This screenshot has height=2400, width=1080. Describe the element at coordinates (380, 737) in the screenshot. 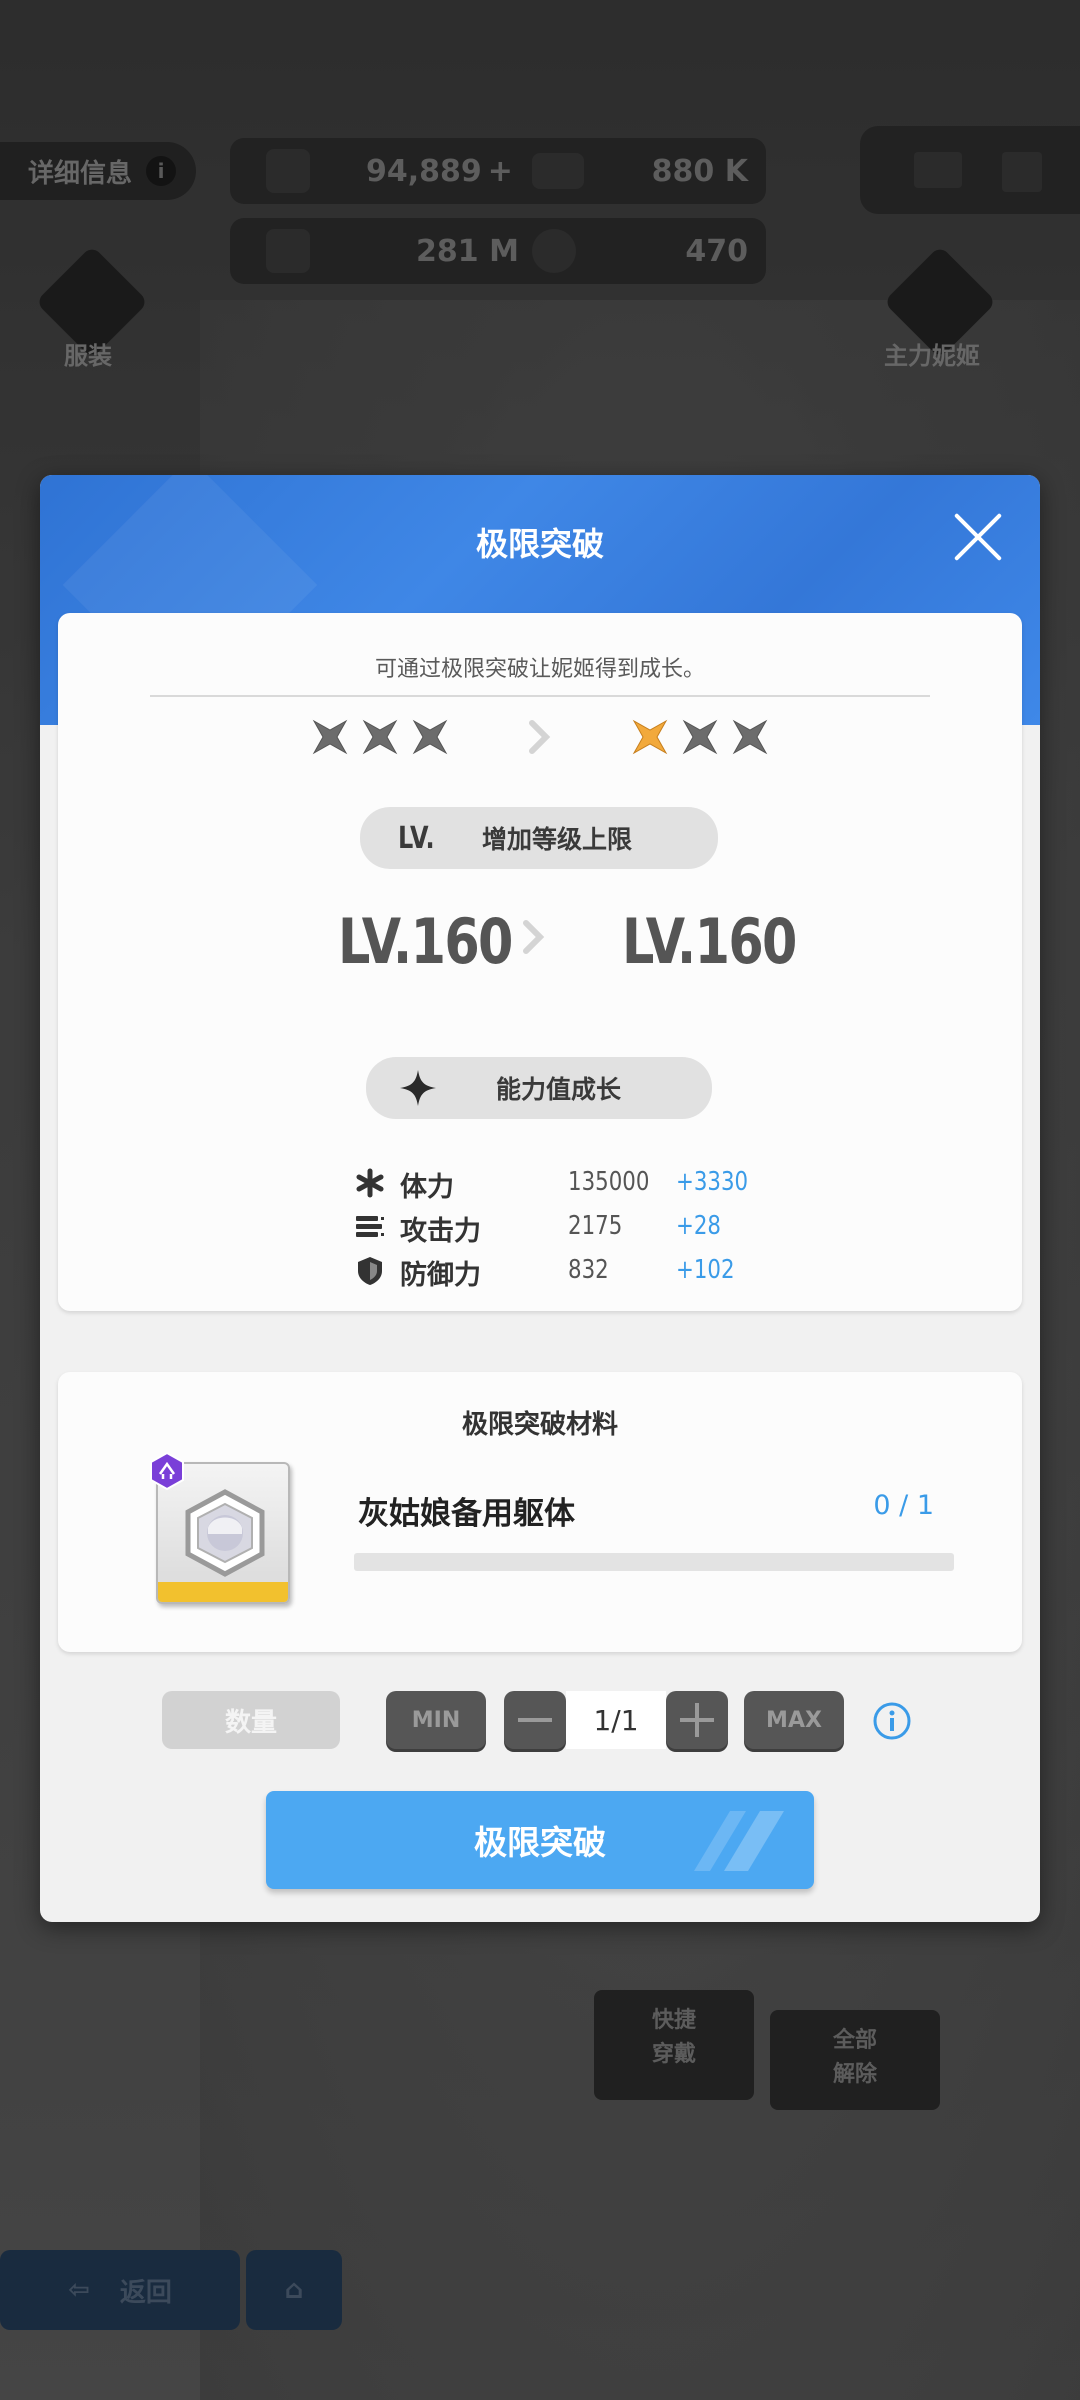

I see `star-before-2-icon` at that location.